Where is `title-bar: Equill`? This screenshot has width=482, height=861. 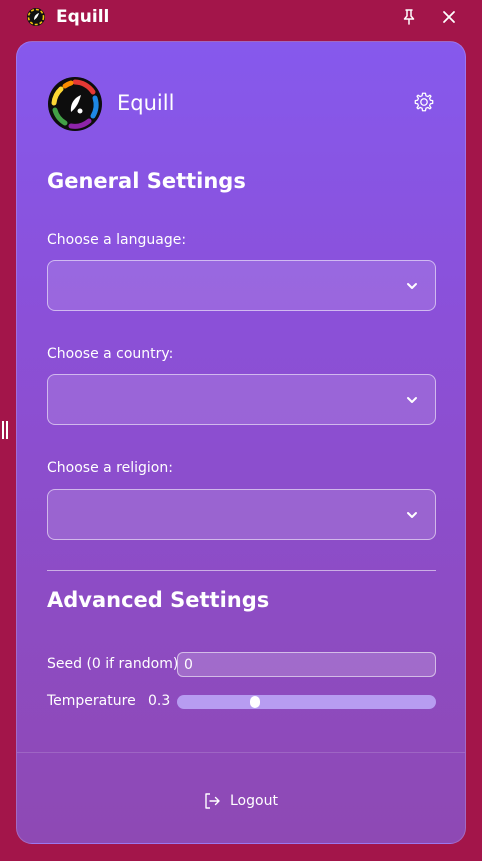 title-bar: Equill is located at coordinates (241, 18).